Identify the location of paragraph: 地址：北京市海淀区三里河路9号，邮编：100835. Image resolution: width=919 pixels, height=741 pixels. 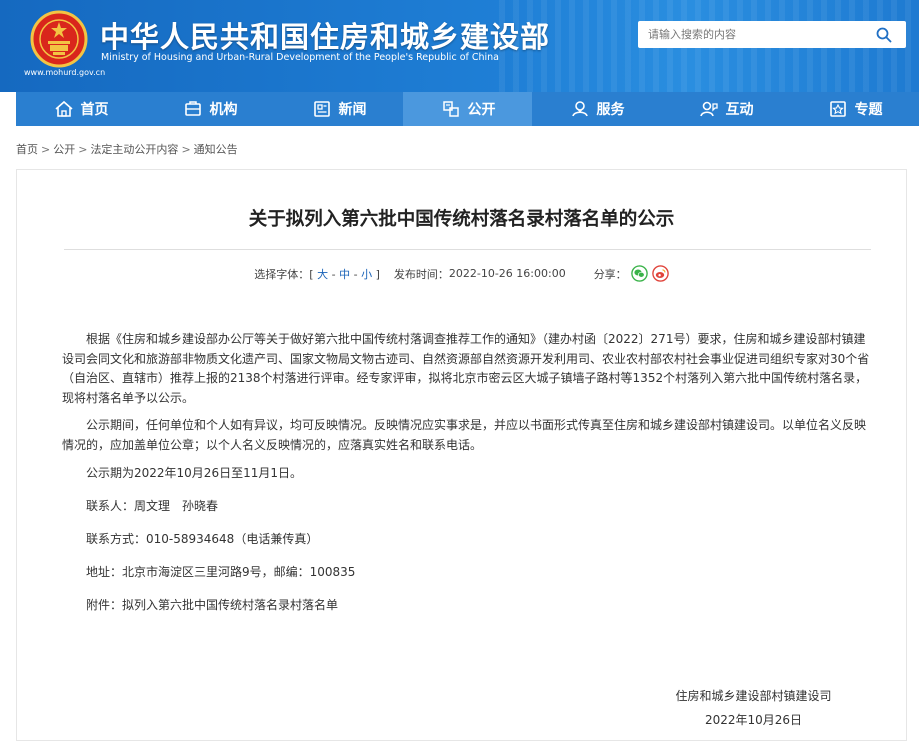
(221, 572).